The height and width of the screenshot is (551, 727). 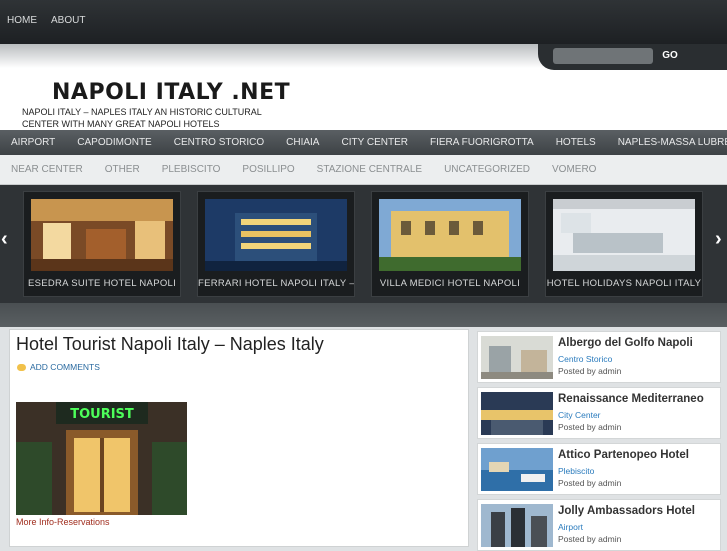 I want to click on category-naples-massa-lubrens: NAPLES-MASSA LUBRENS, so click(x=667, y=142).